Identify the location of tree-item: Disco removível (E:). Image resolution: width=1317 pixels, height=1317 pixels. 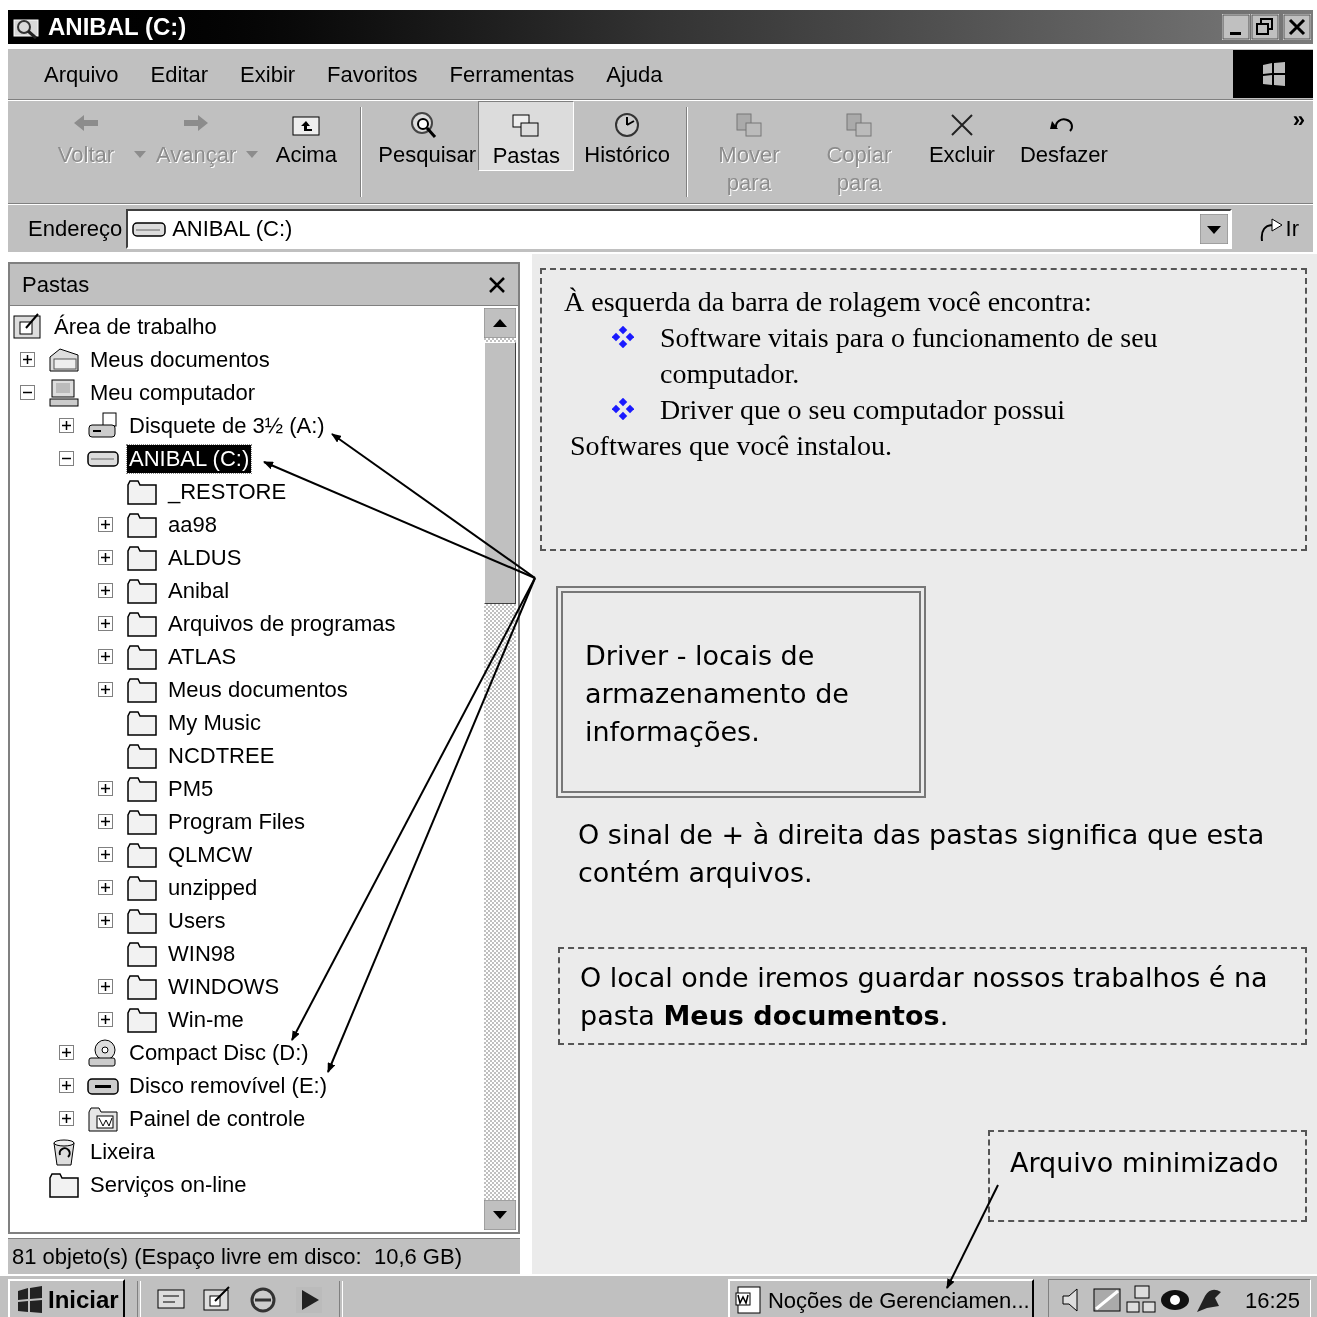
(228, 1085).